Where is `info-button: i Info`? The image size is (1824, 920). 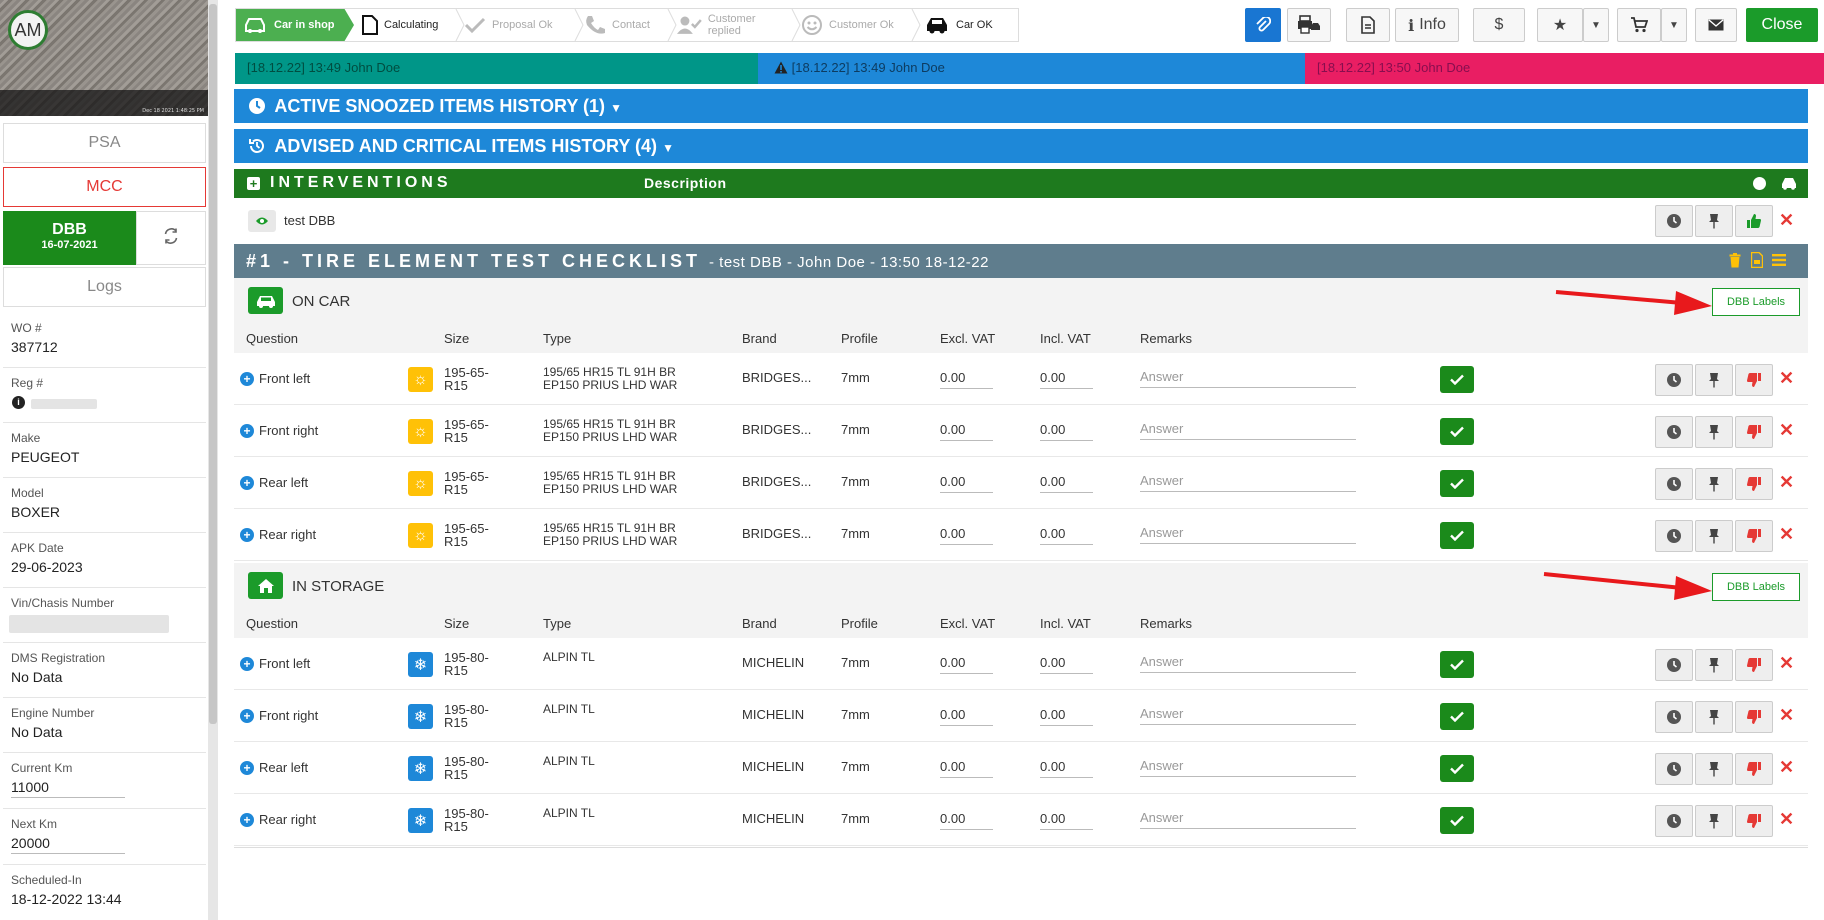
info-button: i Info is located at coordinates (1427, 25).